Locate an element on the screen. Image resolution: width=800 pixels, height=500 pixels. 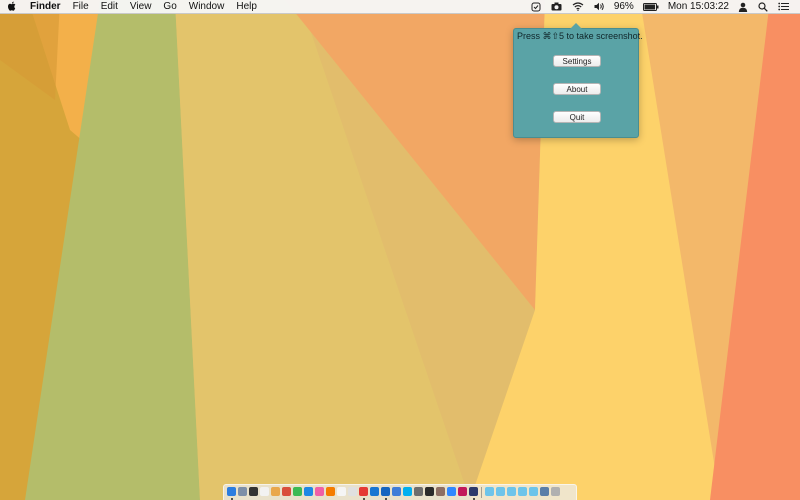
about-button: About is located at coordinates (577, 89).